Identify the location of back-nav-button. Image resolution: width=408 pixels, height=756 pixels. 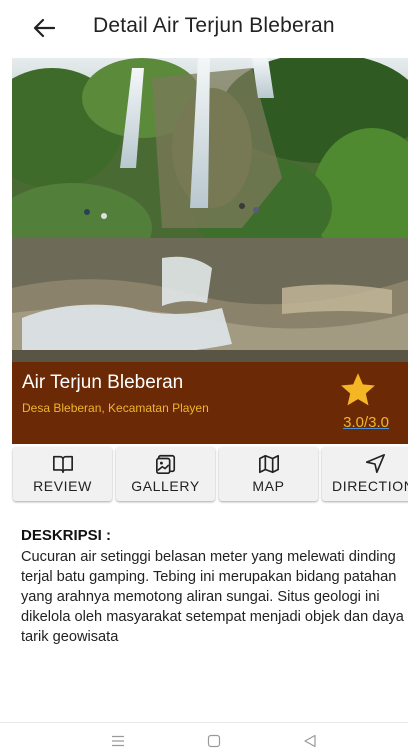
(310, 741).